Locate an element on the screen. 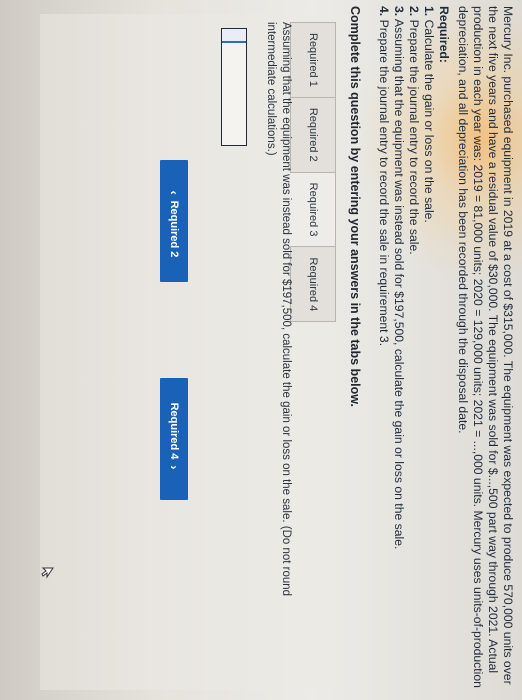 The height and width of the screenshot is (700, 522). chevron-left-icon: ‹ is located at coordinates (174, 192).